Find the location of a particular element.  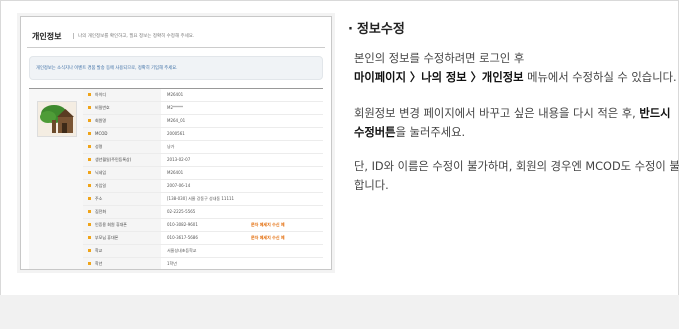

bottom-band is located at coordinates (339, 312).